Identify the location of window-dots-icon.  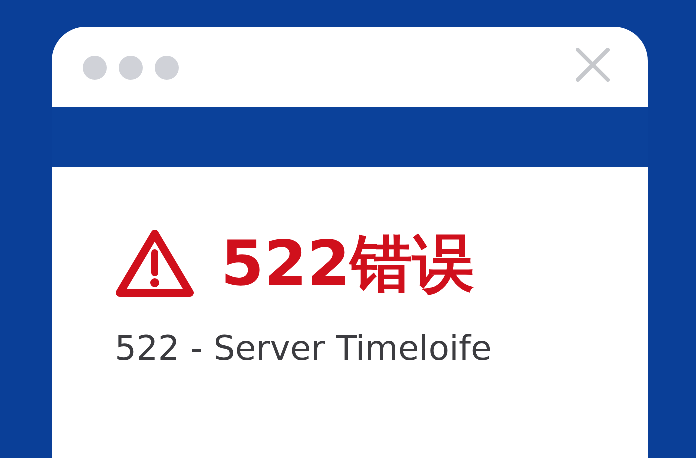
(132, 68).